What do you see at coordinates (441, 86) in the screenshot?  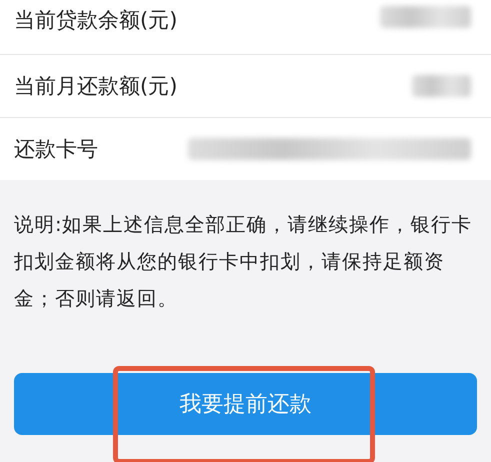 I see `blurred-value` at bounding box center [441, 86].